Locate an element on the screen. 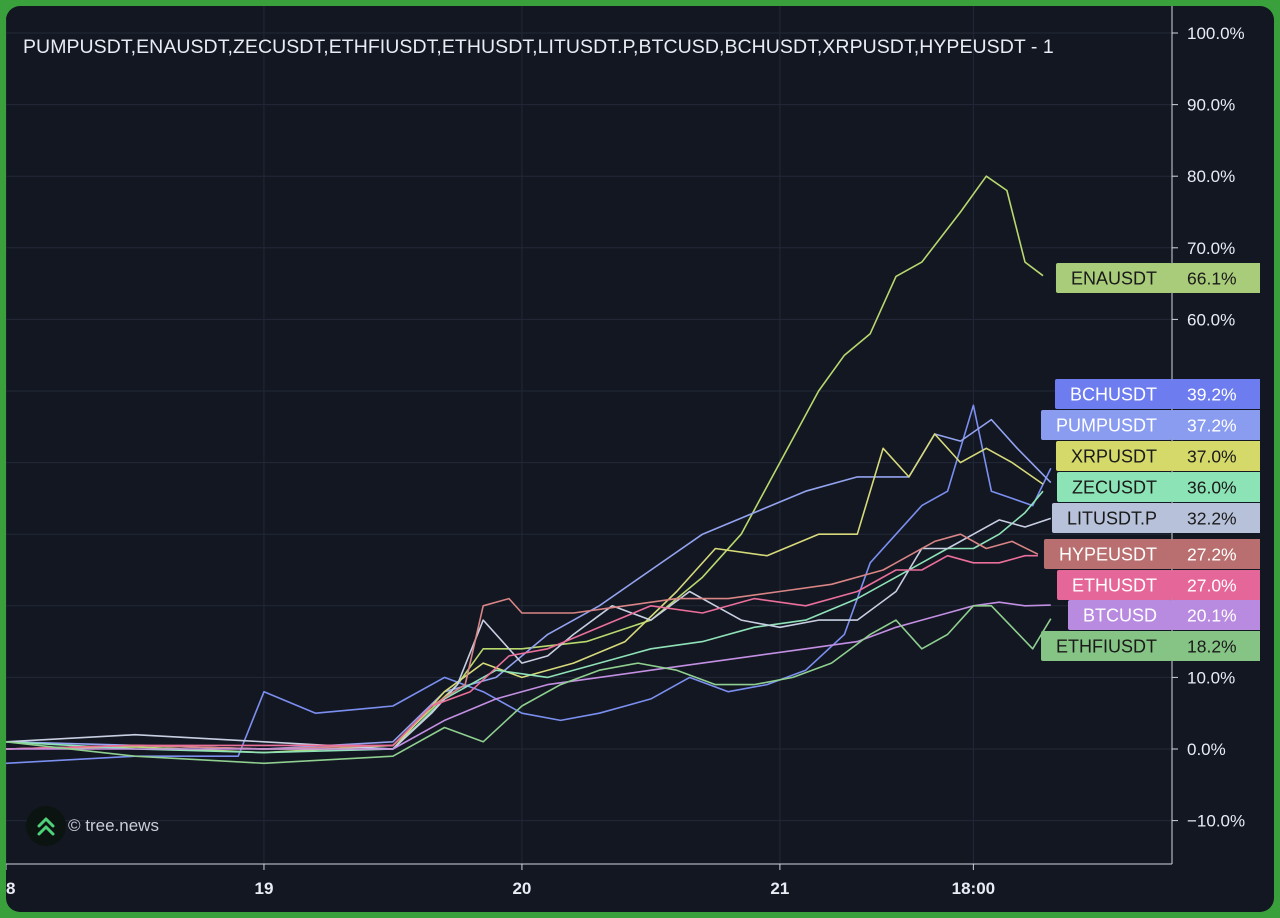 The width and height of the screenshot is (1280, 918). series-value-label: 37.0% is located at coordinates (1212, 457).